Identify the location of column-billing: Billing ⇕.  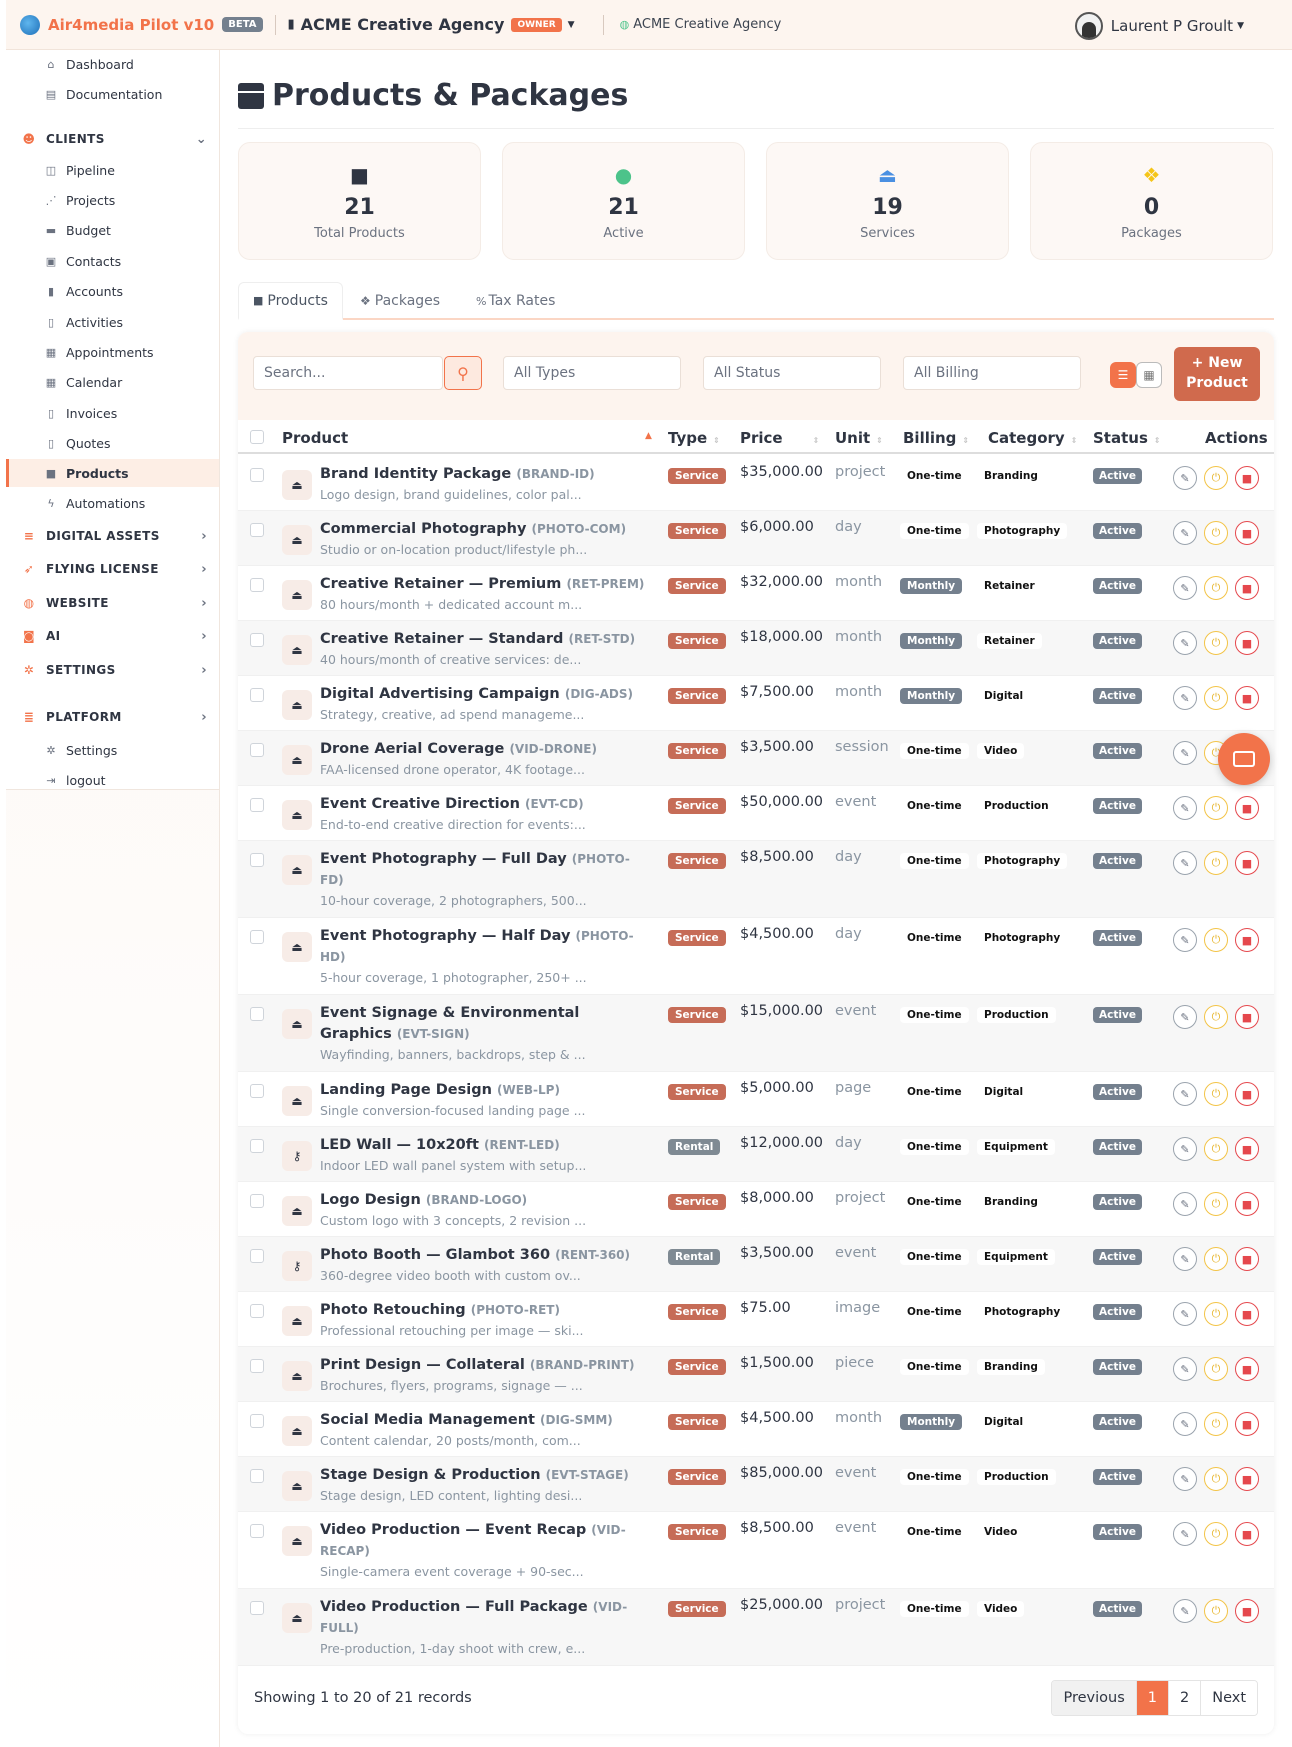
(936, 438).